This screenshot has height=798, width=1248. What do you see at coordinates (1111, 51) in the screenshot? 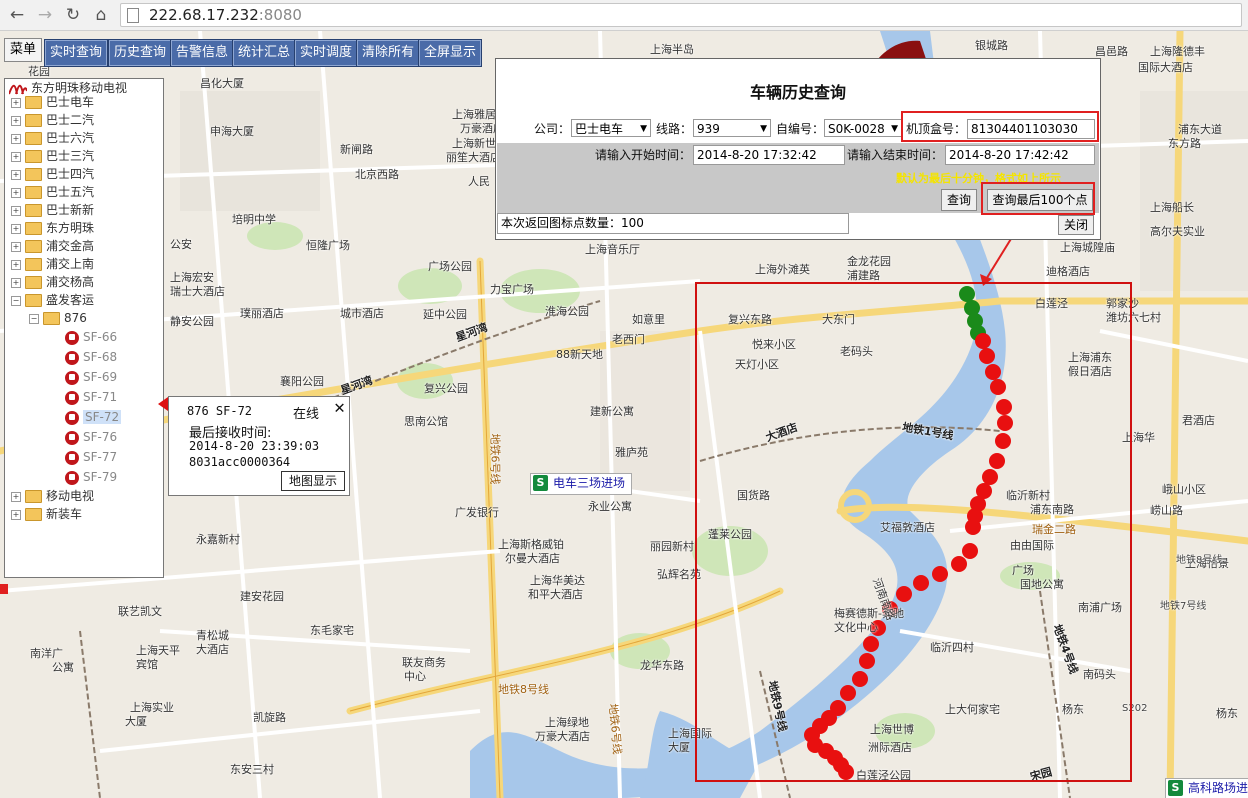
I see `map-label: 昌邑路` at bounding box center [1111, 51].